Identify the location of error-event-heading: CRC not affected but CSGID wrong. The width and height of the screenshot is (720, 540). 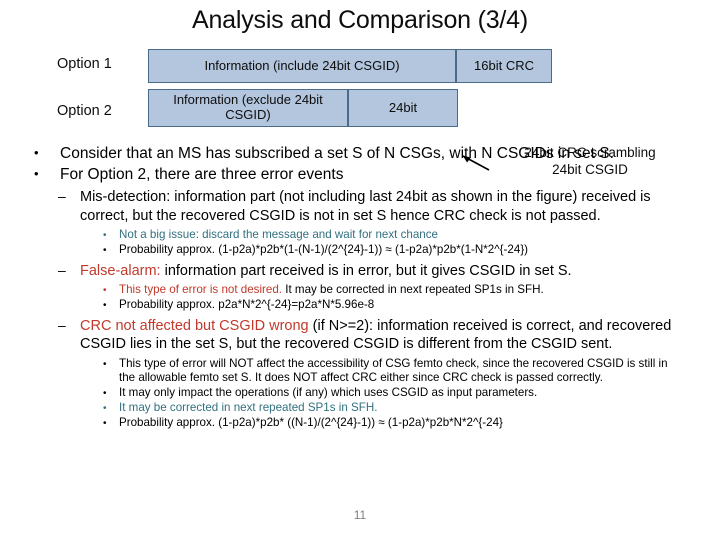
(194, 326).